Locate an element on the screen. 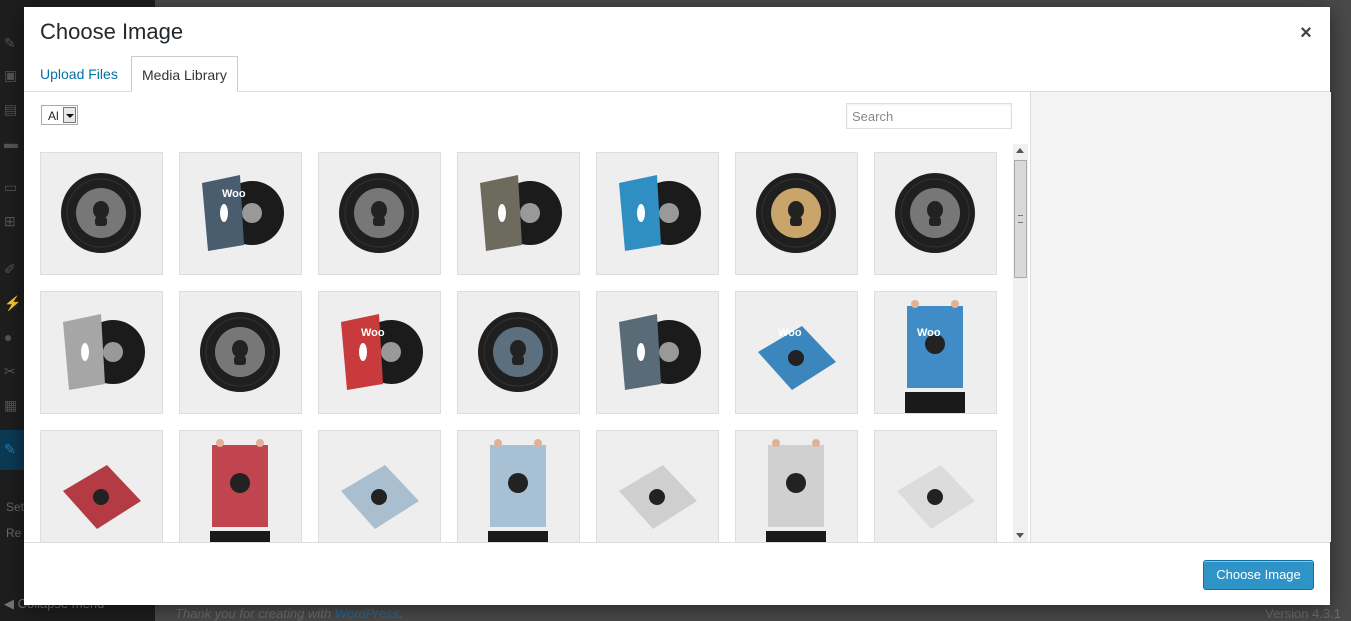 This screenshot has height=621, width=1351. plugins-icon: ⚡ is located at coordinates (12, 303).